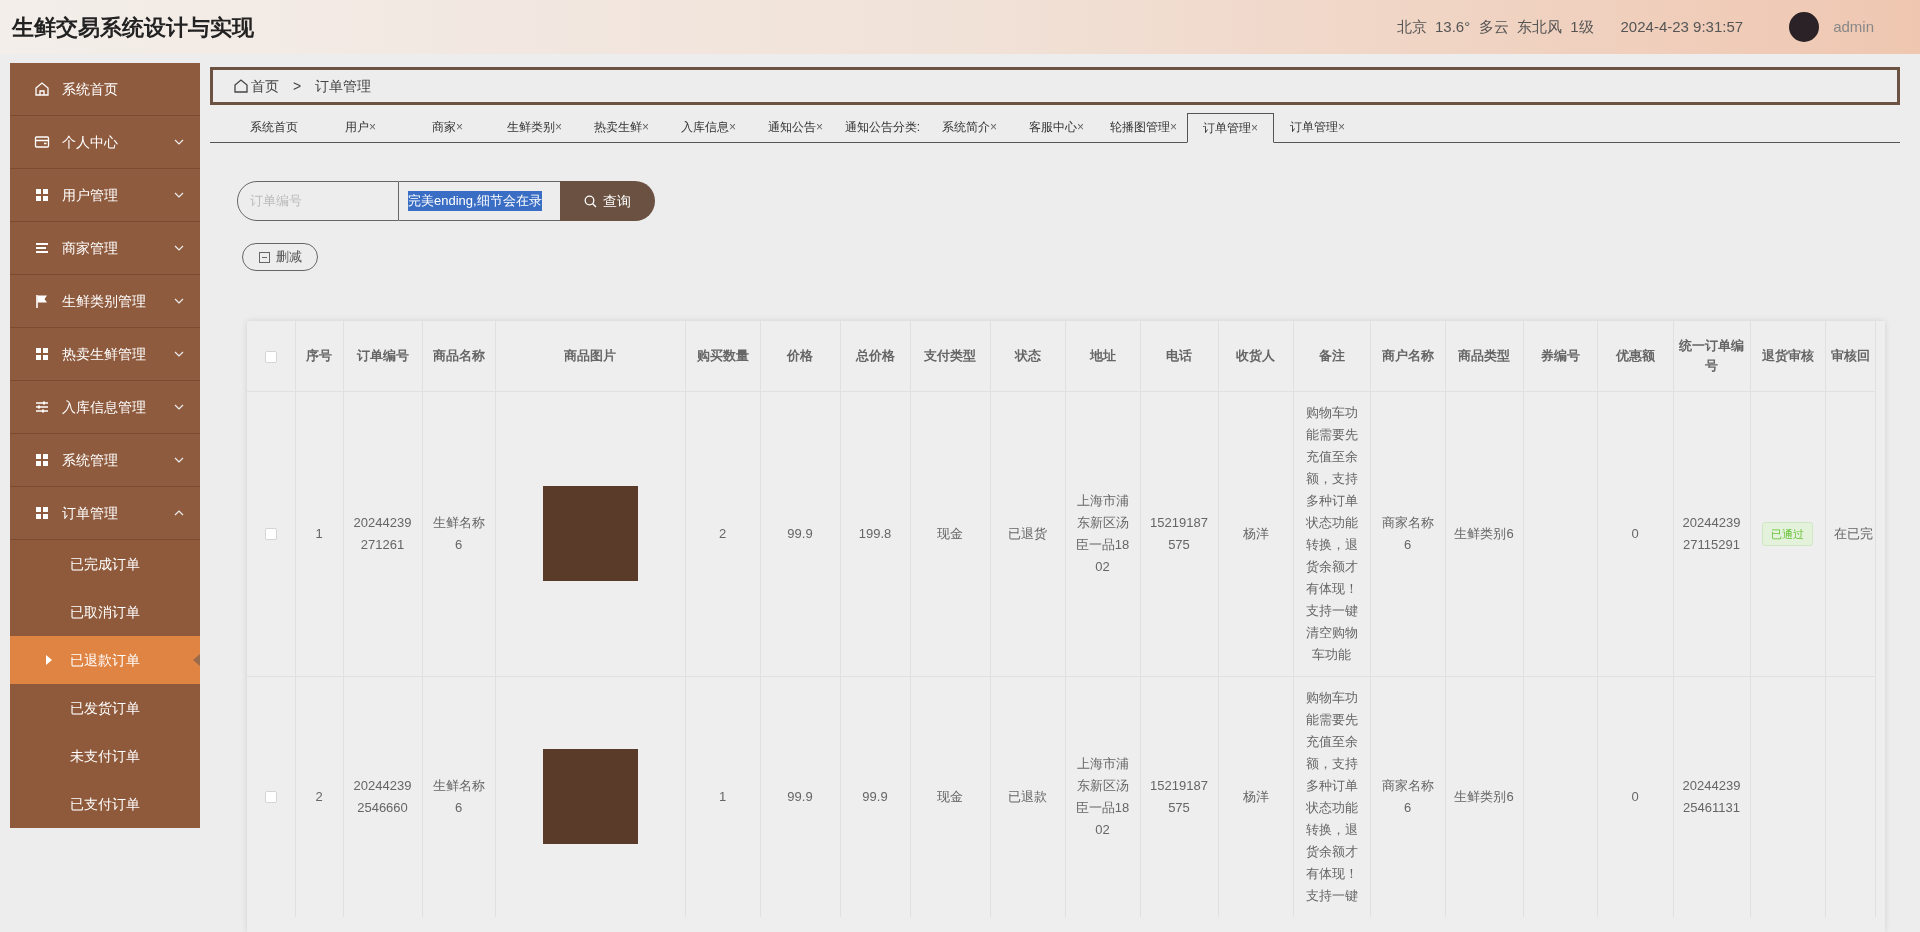 The image size is (1920, 932). I want to click on submenu-item: 已取消订单, so click(105, 612).